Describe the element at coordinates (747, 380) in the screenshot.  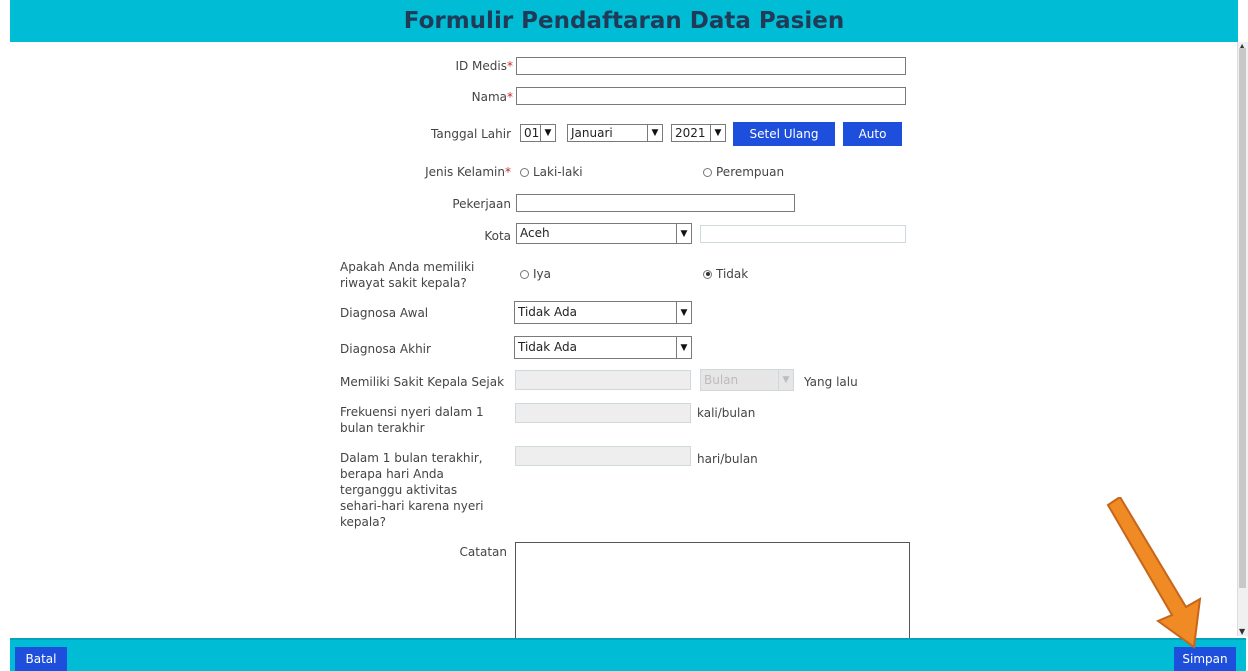
I see `sejak-unit-select: Bulan ▼` at that location.